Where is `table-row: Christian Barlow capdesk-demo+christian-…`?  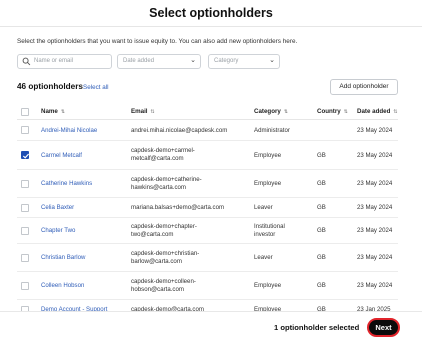 table-row: Christian Barlow capdesk-demo+christian-… is located at coordinates (207, 258).